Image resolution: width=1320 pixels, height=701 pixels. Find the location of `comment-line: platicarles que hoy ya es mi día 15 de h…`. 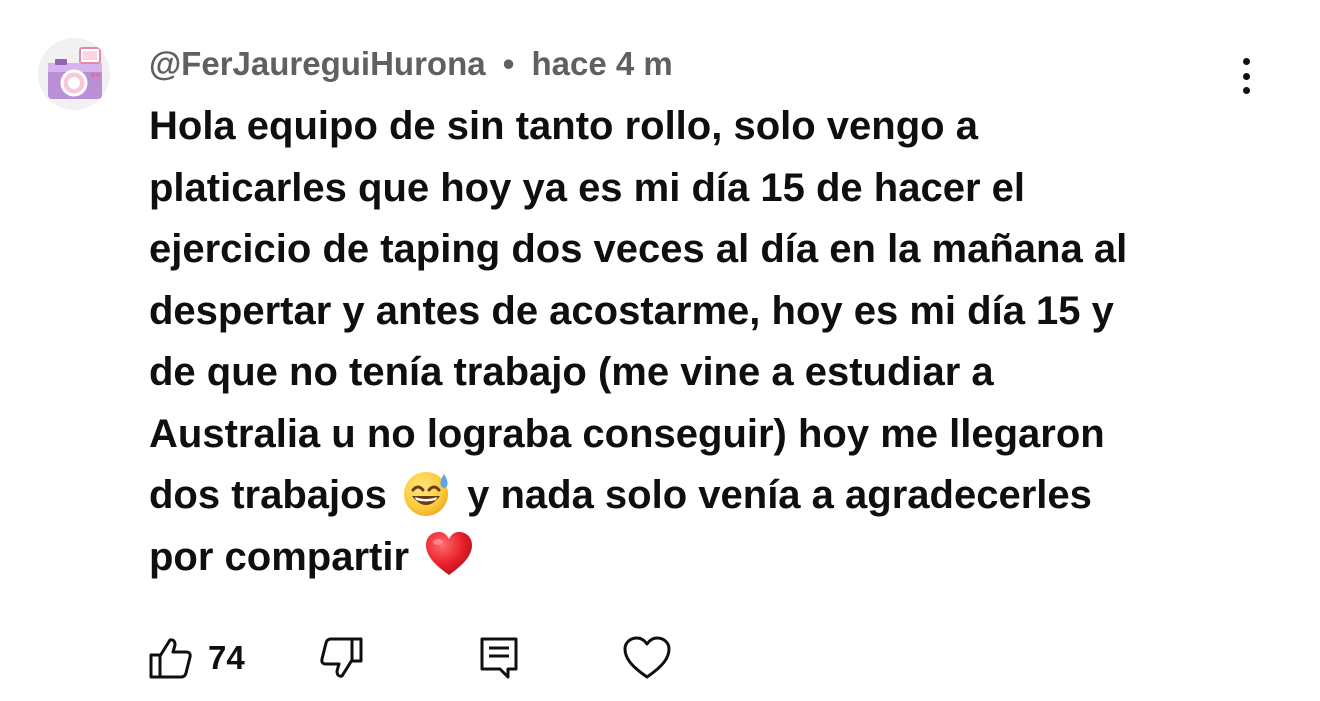

comment-line: platicarles que hoy ya es mi día 15 de h… is located at coordinates (587, 187).